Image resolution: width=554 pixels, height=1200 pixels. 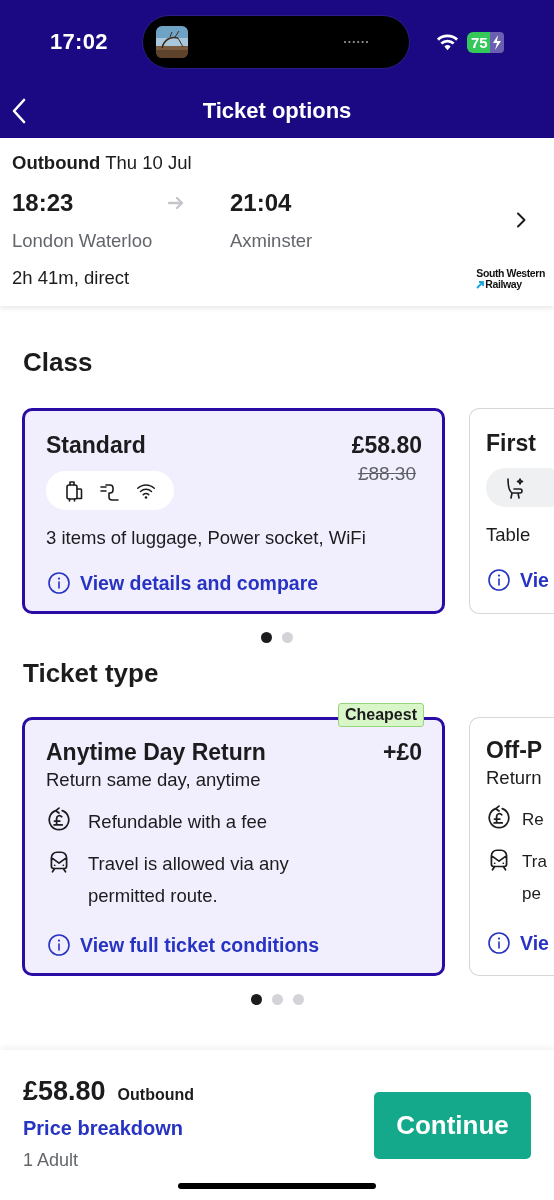 What do you see at coordinates (108, 1128) in the screenshot?
I see `price-breakdown-link: Price breakdown` at bounding box center [108, 1128].